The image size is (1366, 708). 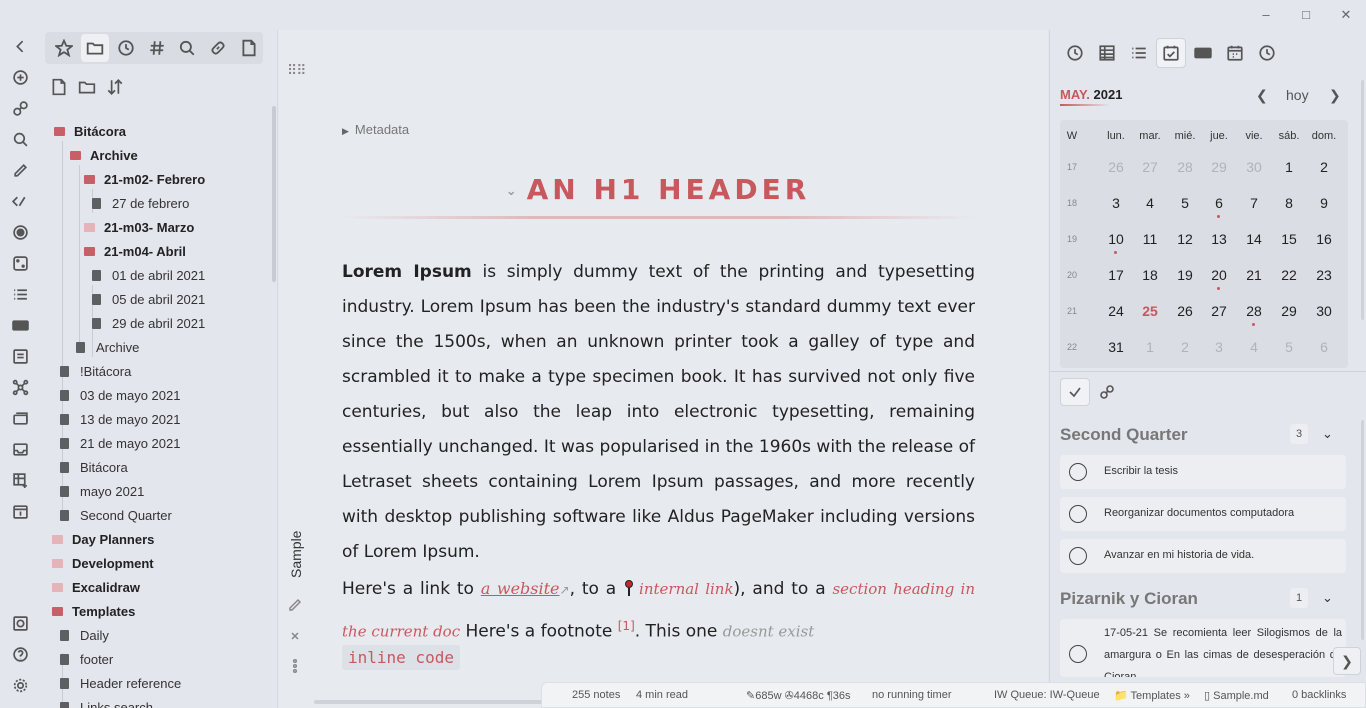 What do you see at coordinates (103, 539) in the screenshot?
I see `tree-folder: Day Planners` at bounding box center [103, 539].